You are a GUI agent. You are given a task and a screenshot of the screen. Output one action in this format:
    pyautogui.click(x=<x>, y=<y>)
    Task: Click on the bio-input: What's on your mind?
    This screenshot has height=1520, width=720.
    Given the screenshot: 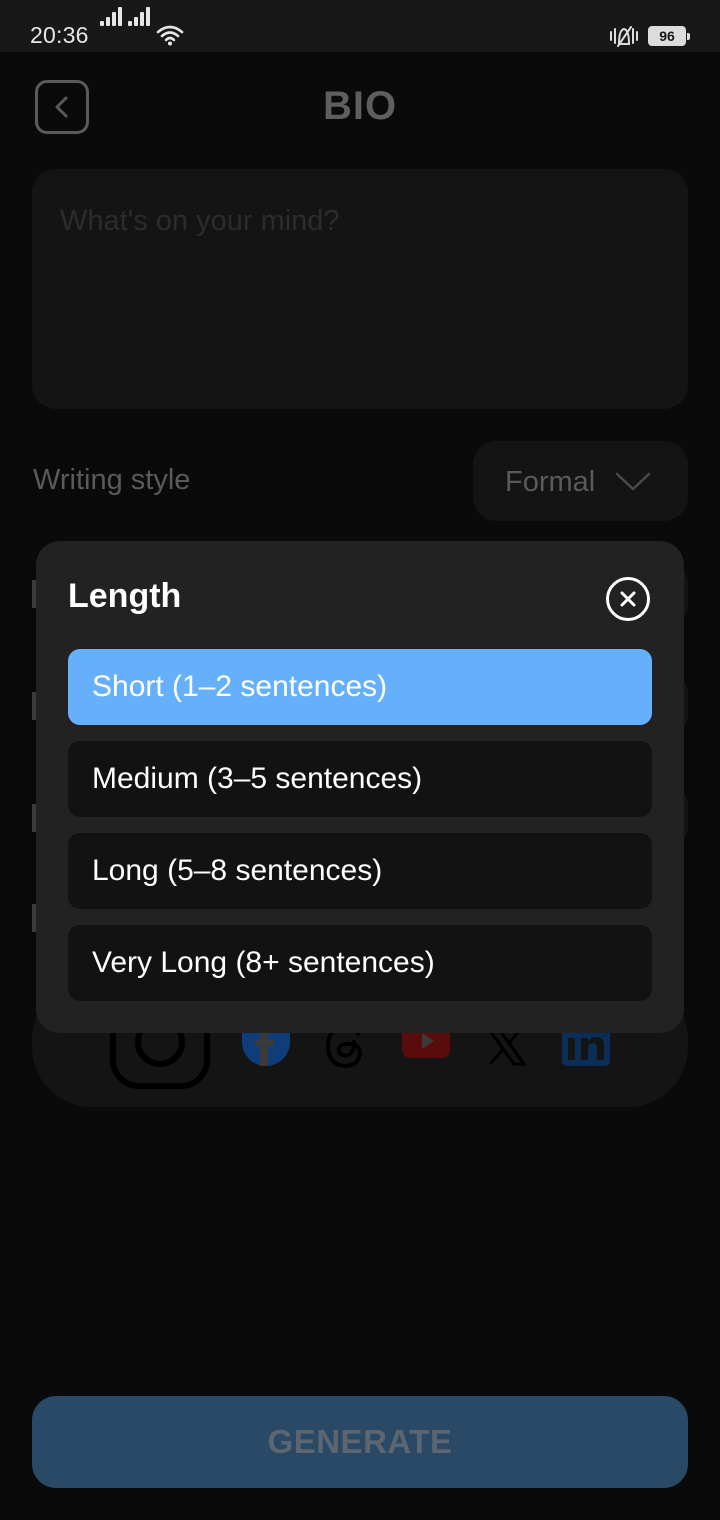 What is the action you would take?
    pyautogui.click(x=360, y=289)
    